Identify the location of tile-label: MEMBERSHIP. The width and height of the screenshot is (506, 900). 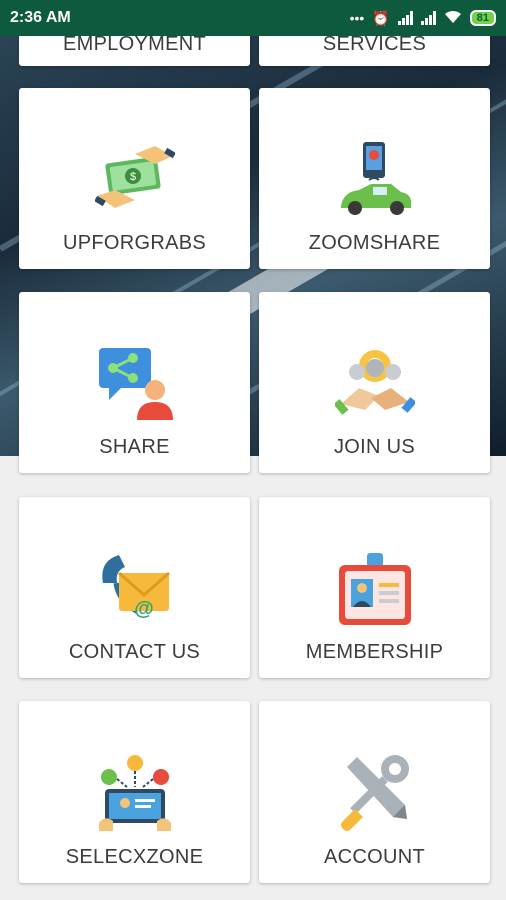
(374, 652).